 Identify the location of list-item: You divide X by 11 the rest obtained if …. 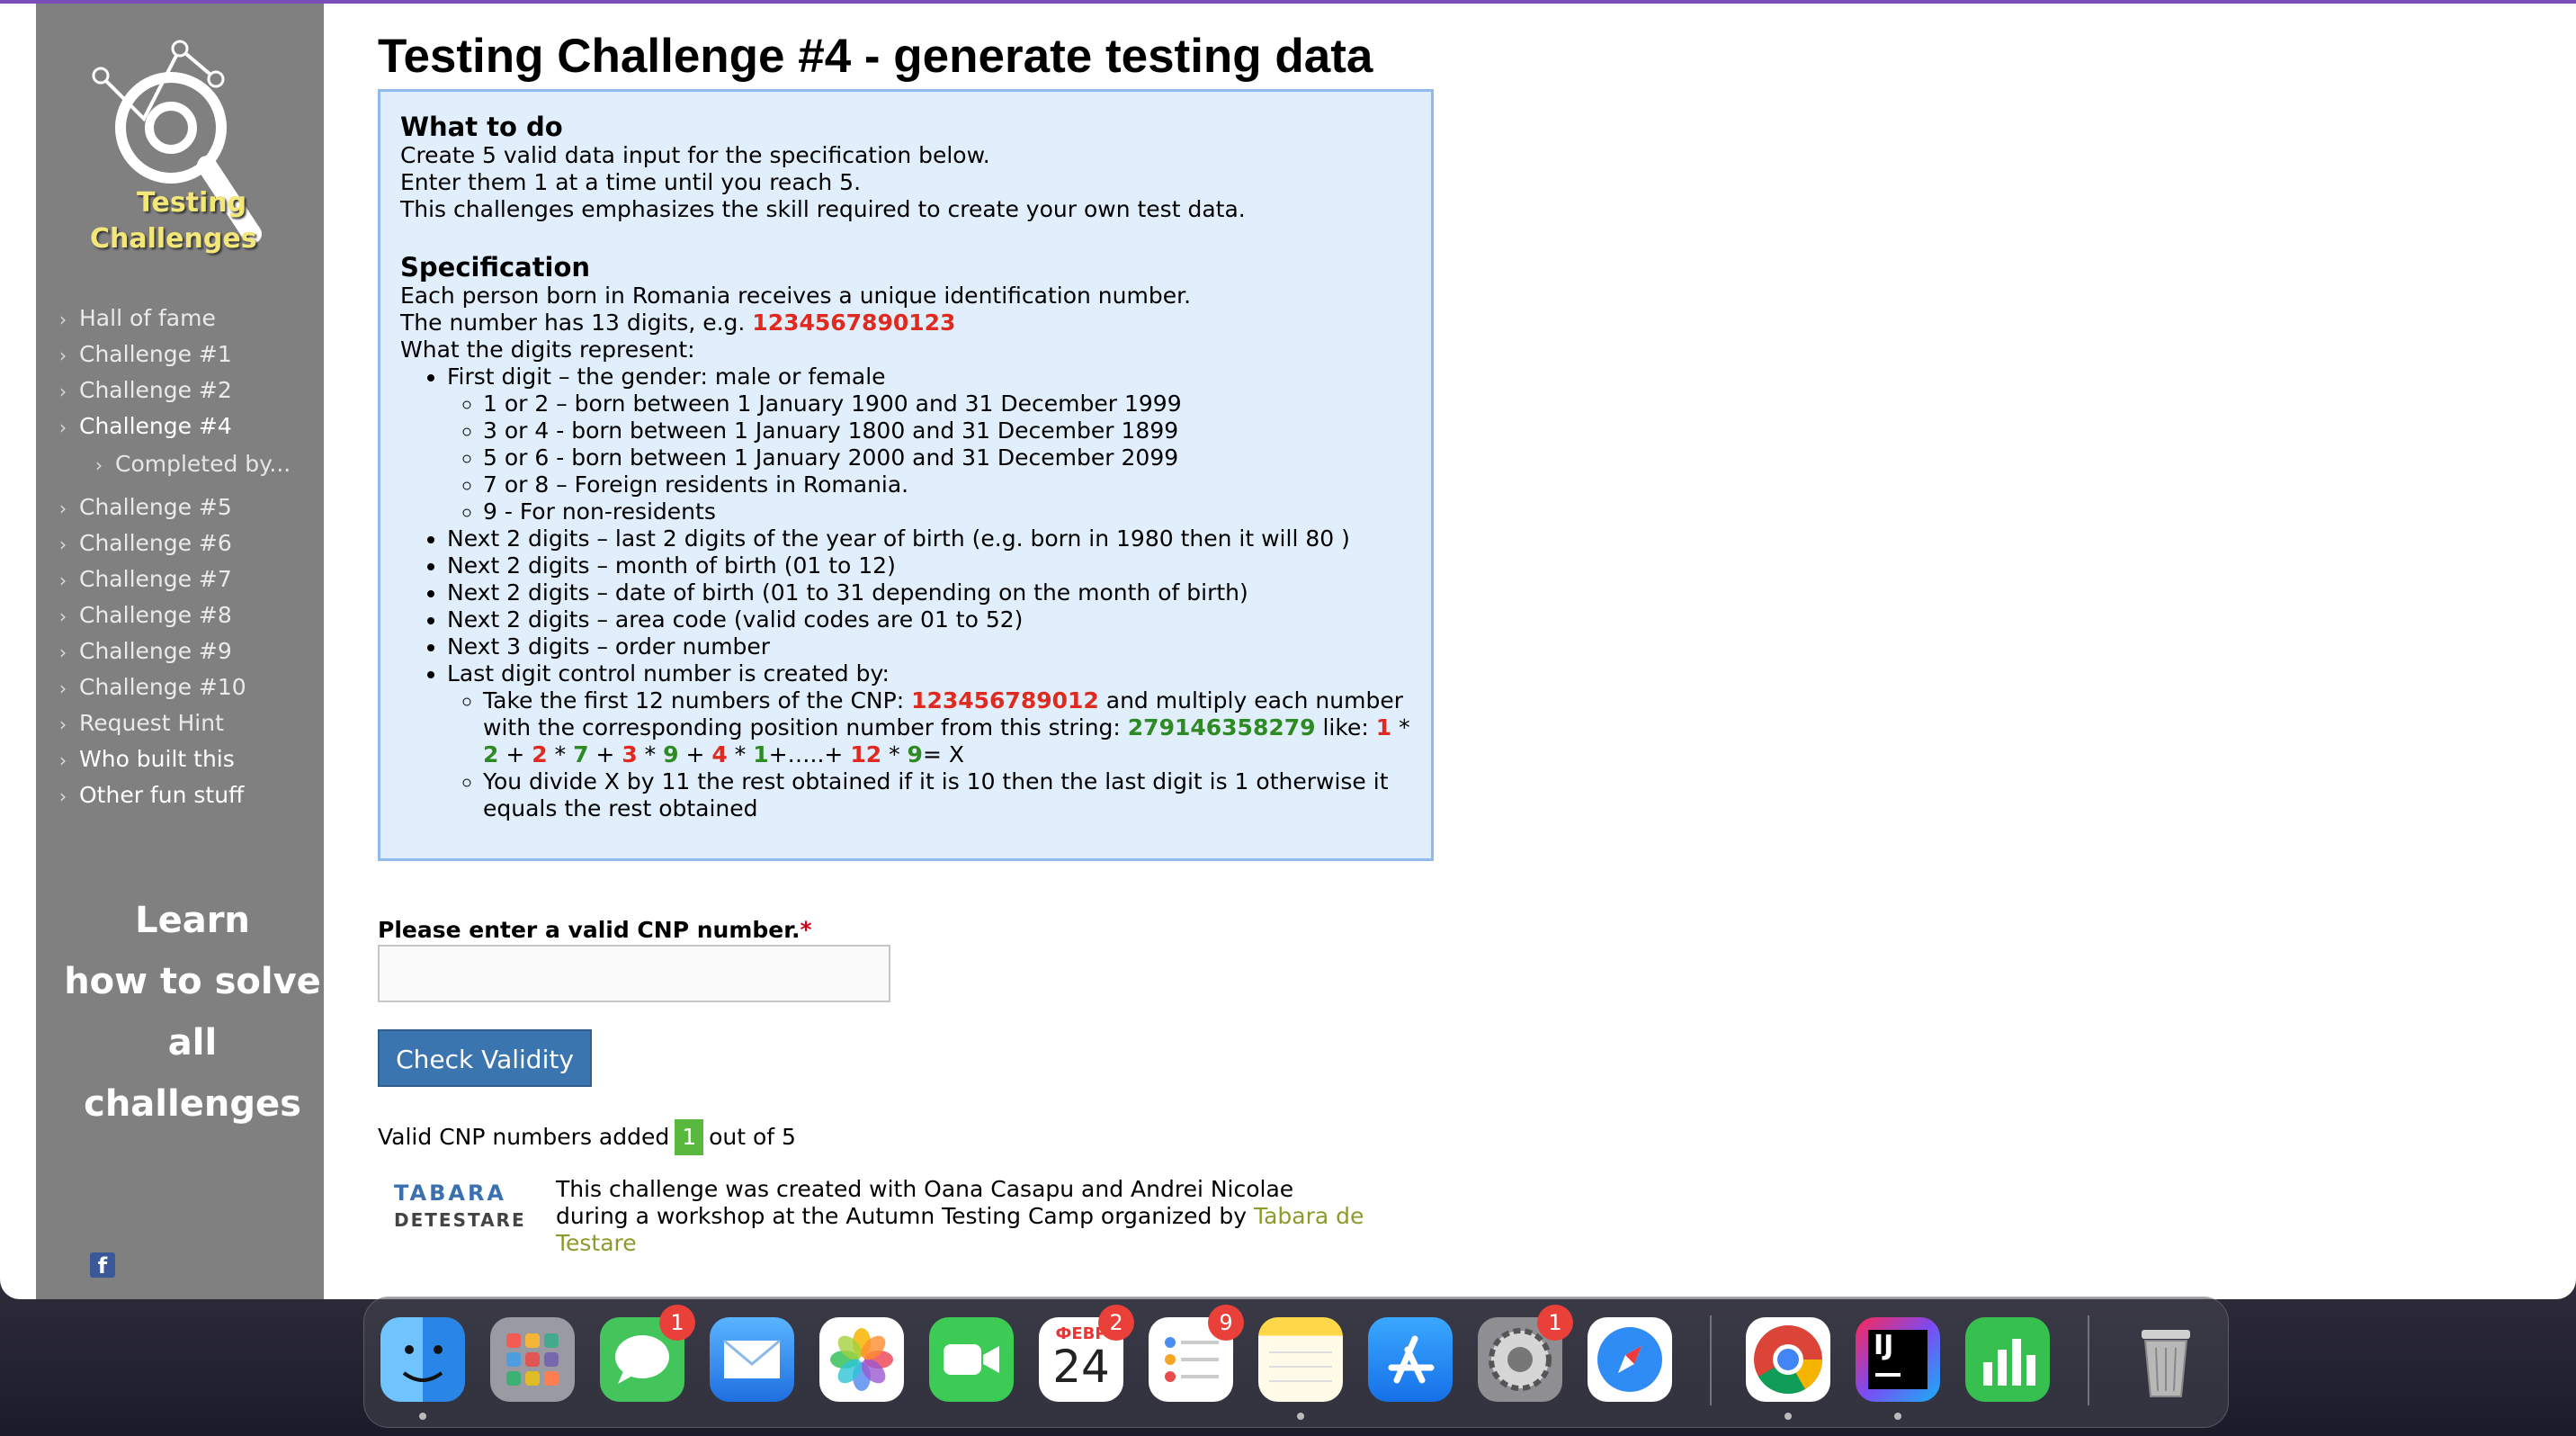
(947, 795).